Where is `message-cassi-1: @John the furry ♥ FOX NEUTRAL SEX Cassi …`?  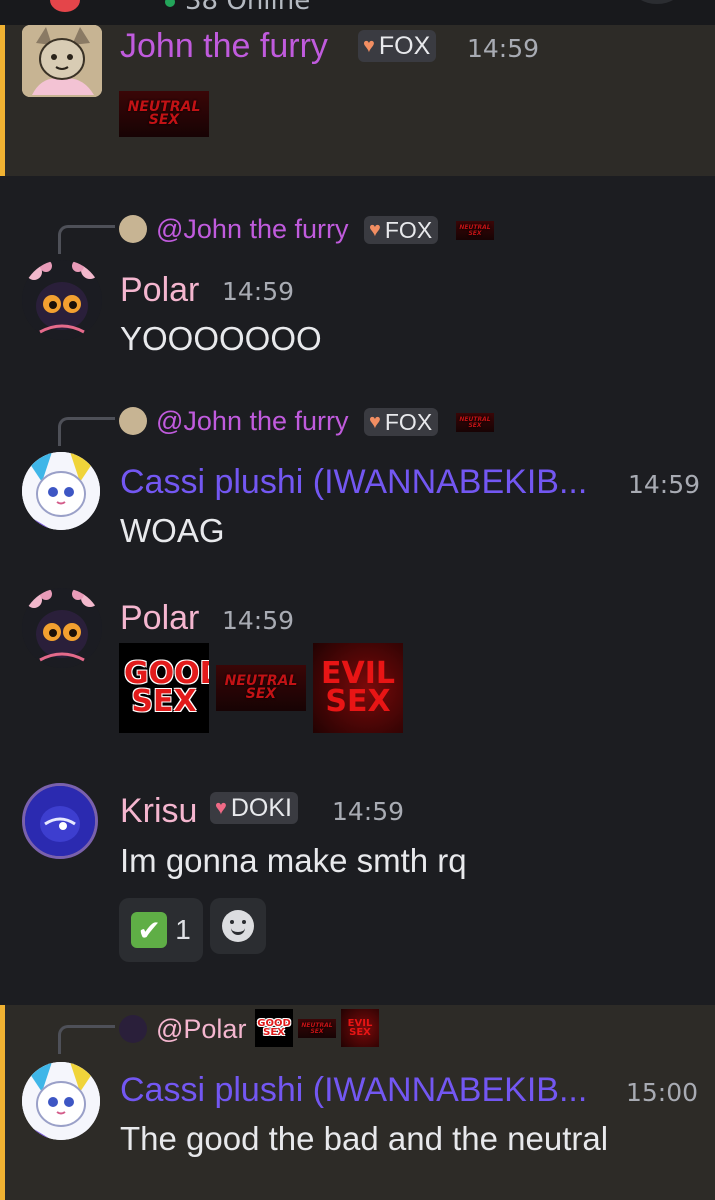
message-cassi-1: @John the furry ♥ FOX NEUTRAL SEX Cassi … is located at coordinates (357, 477).